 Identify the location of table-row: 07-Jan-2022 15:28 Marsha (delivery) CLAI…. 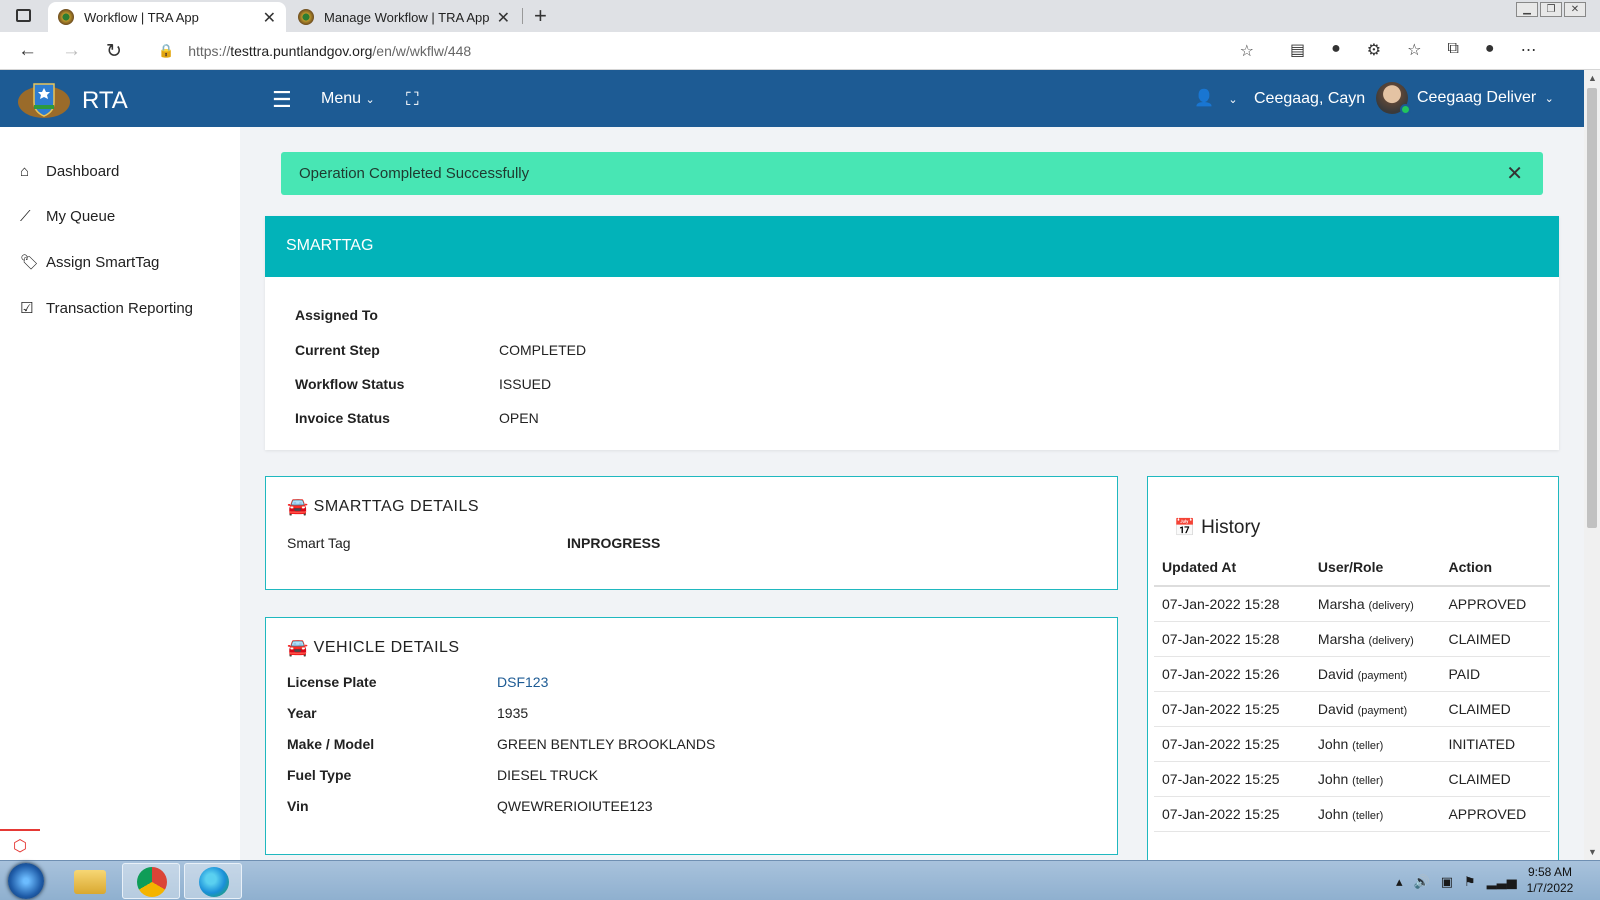
(1352, 639).